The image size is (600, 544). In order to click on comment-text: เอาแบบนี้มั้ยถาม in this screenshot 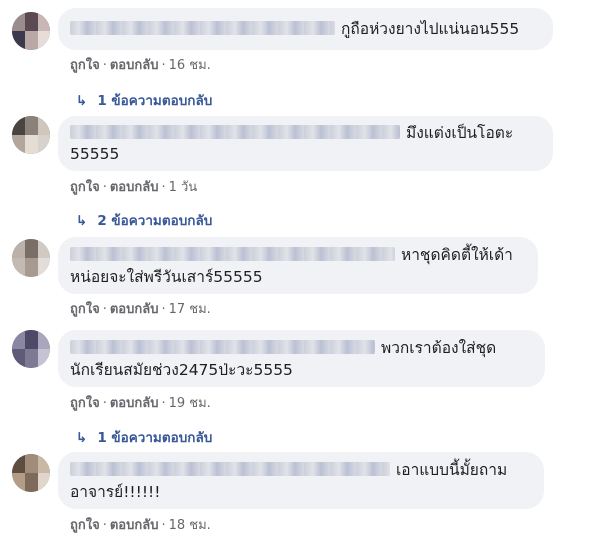, I will do `click(452, 469)`.